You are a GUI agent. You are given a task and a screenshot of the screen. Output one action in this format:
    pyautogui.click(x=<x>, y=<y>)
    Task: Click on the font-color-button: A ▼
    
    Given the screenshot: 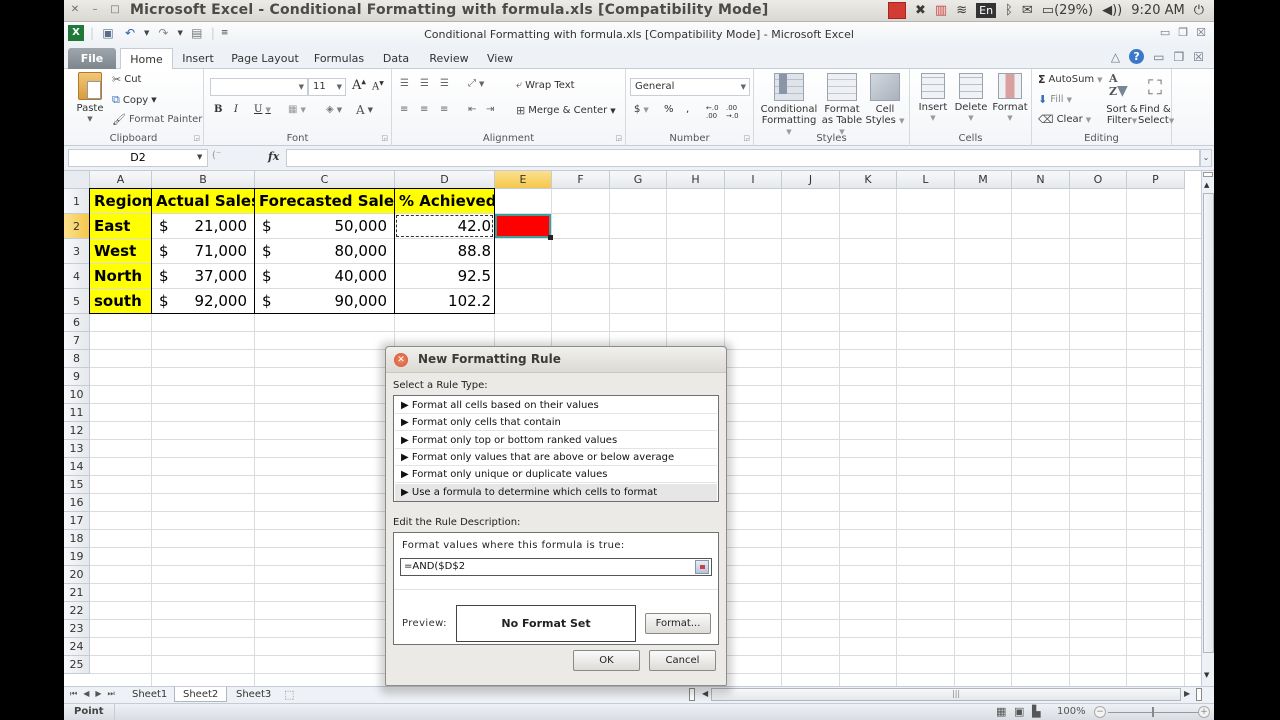 What is the action you would take?
    pyautogui.click(x=364, y=110)
    